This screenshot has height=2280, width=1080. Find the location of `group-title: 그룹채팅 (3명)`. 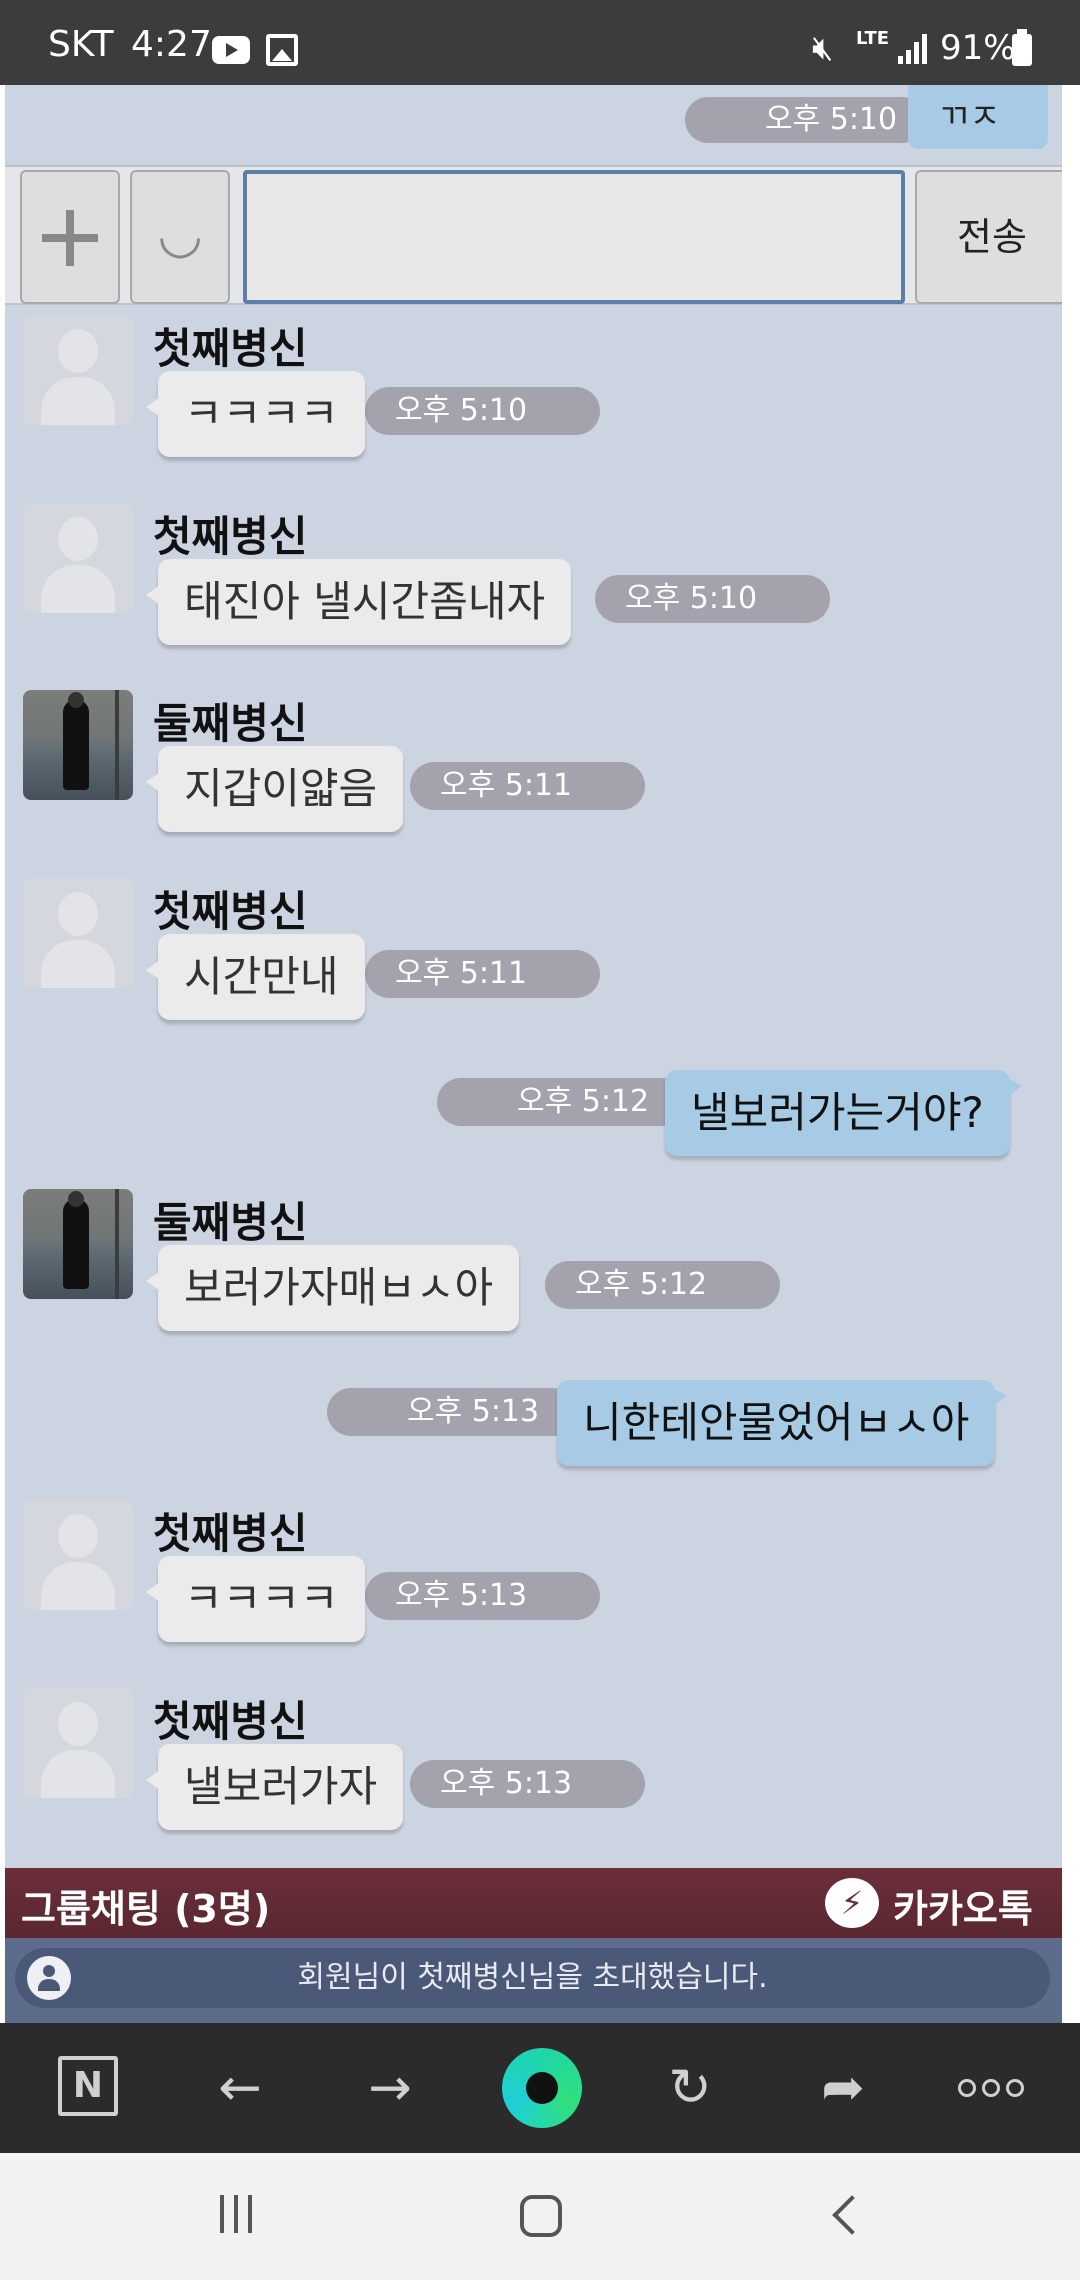

group-title: 그룹채팅 (3명) is located at coordinates (146, 1909).